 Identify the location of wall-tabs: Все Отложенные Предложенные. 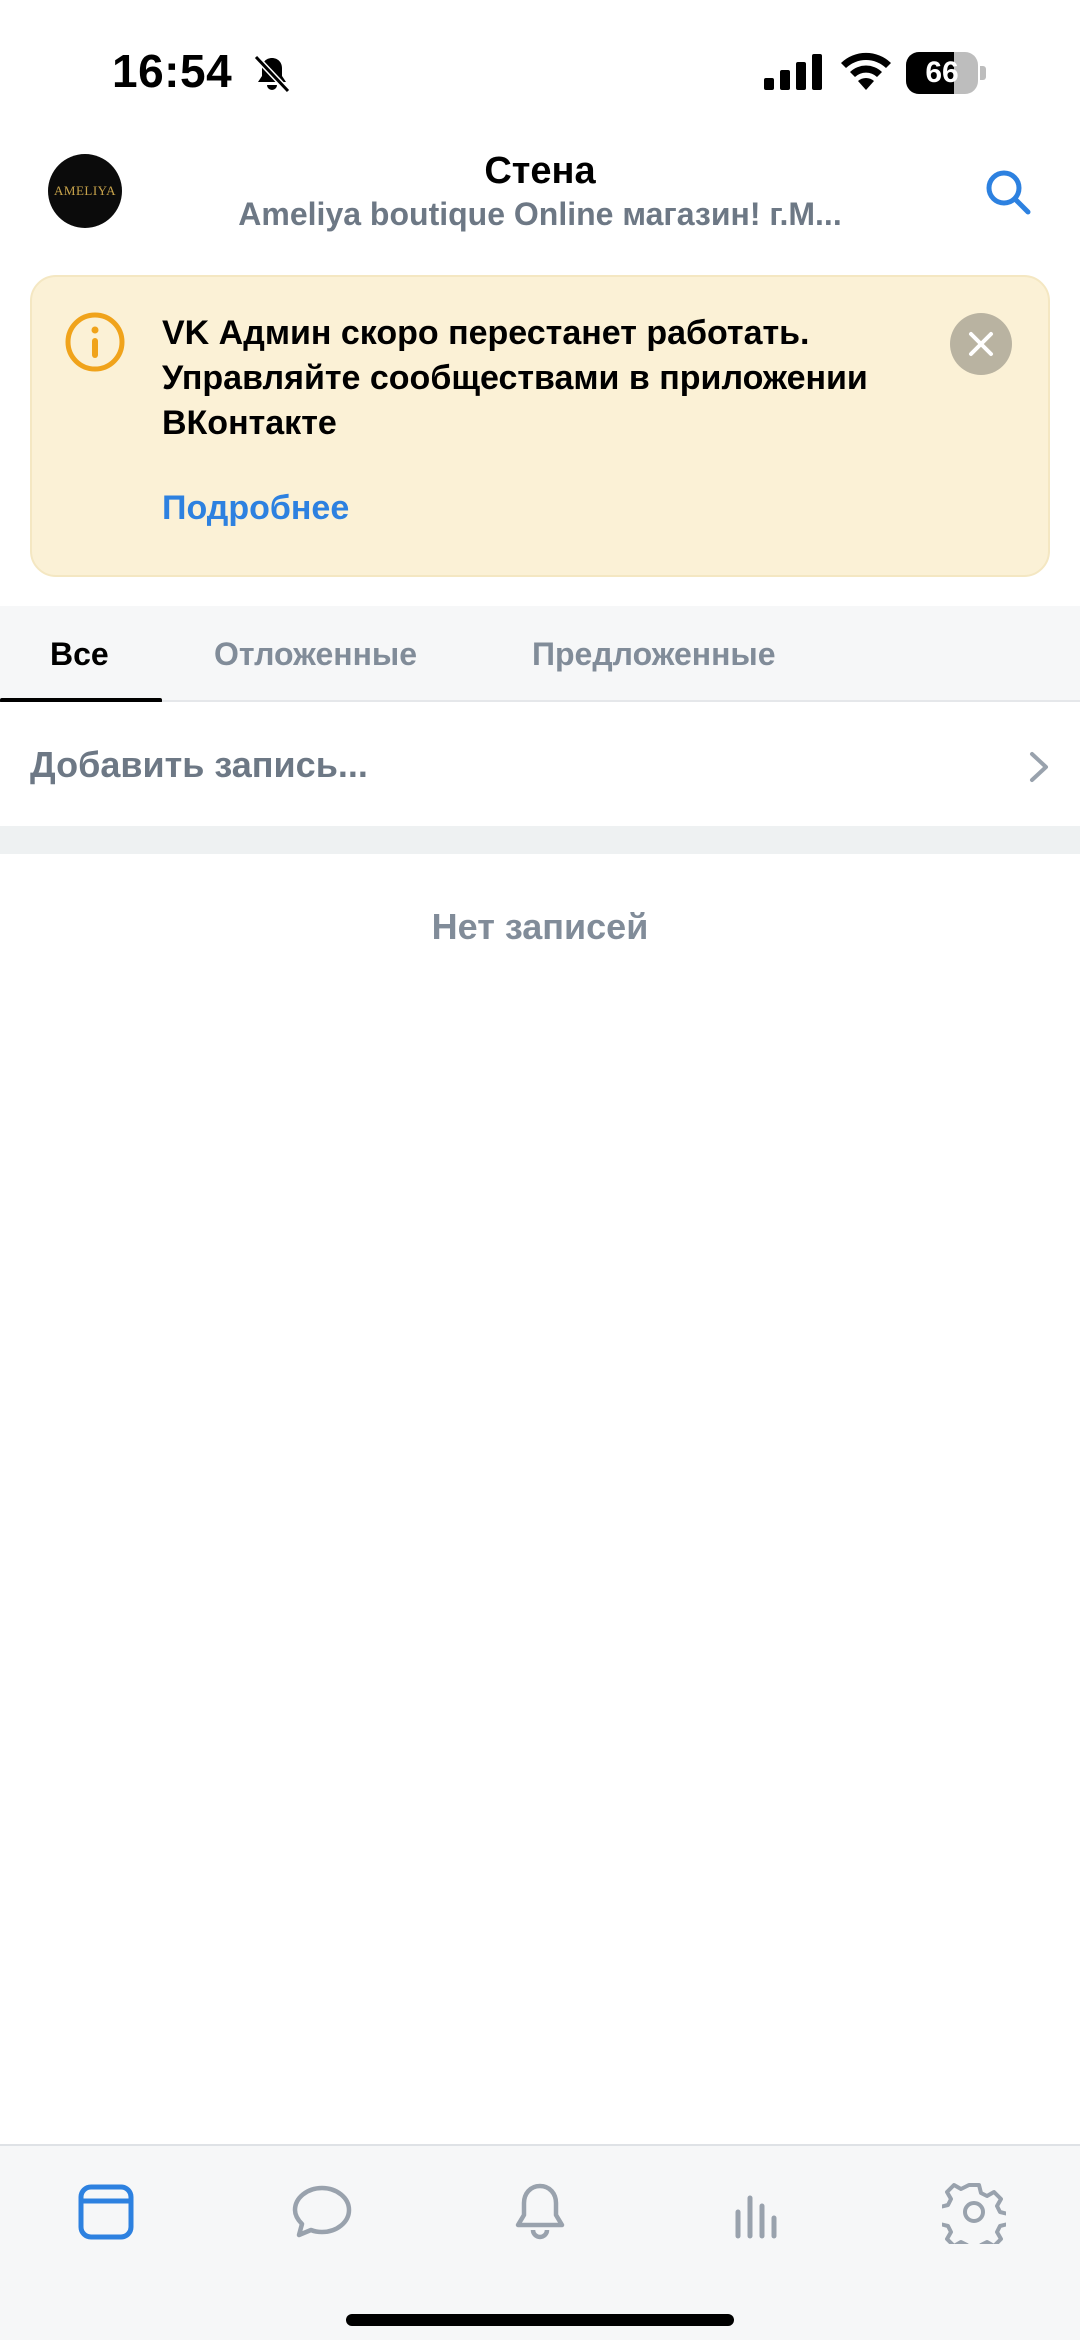
(540, 654).